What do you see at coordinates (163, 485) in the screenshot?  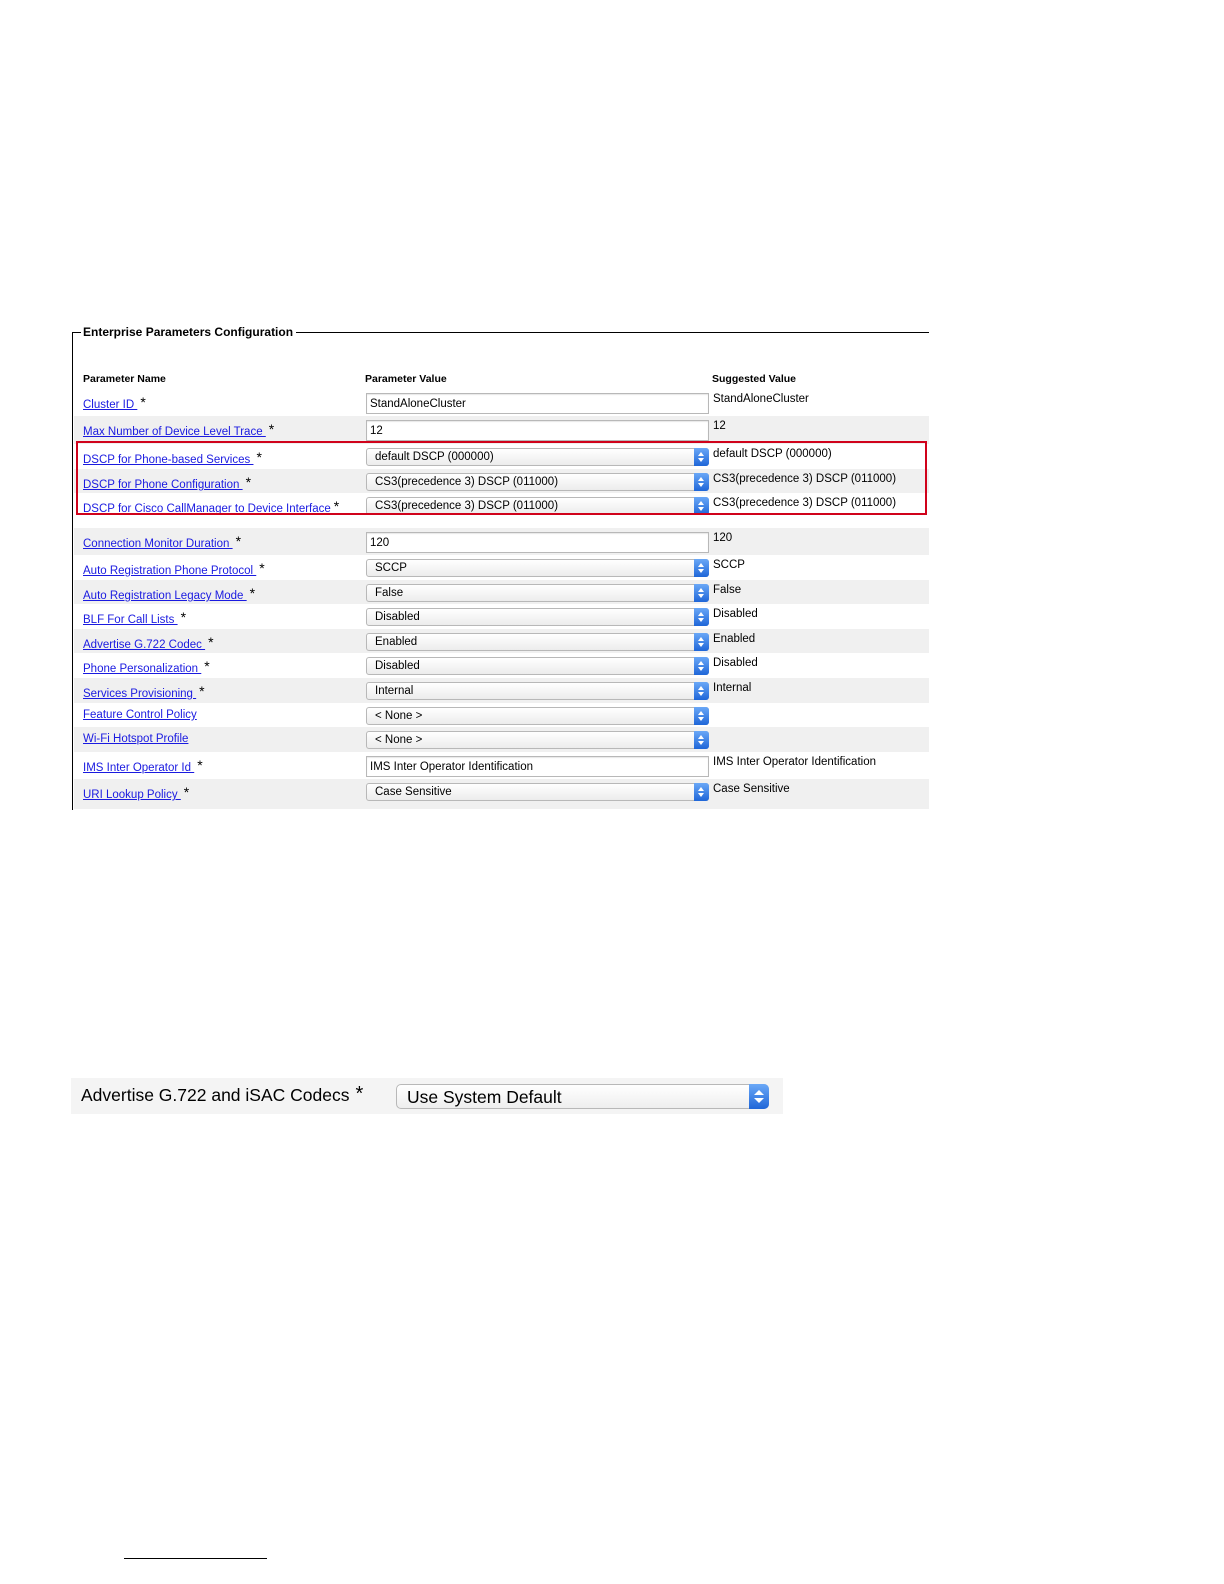 I see `parameter-name-link: DSCP for Phone Configuration` at bounding box center [163, 485].